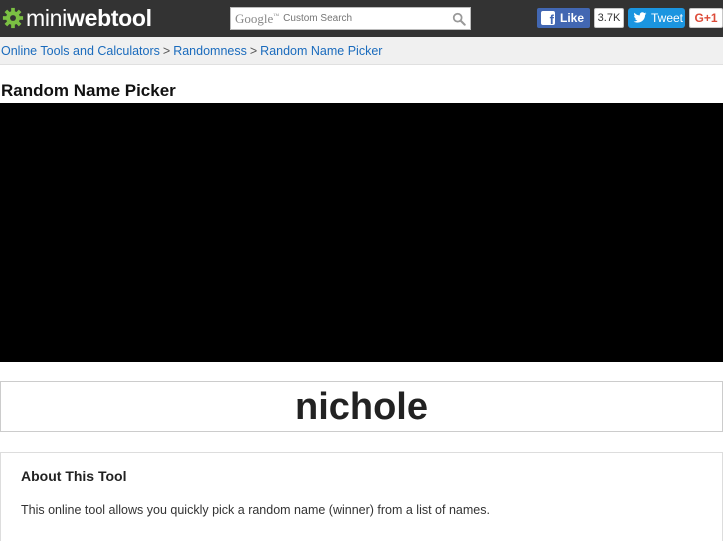  What do you see at coordinates (640, 17) in the screenshot?
I see `twitter-bird-icon` at bounding box center [640, 17].